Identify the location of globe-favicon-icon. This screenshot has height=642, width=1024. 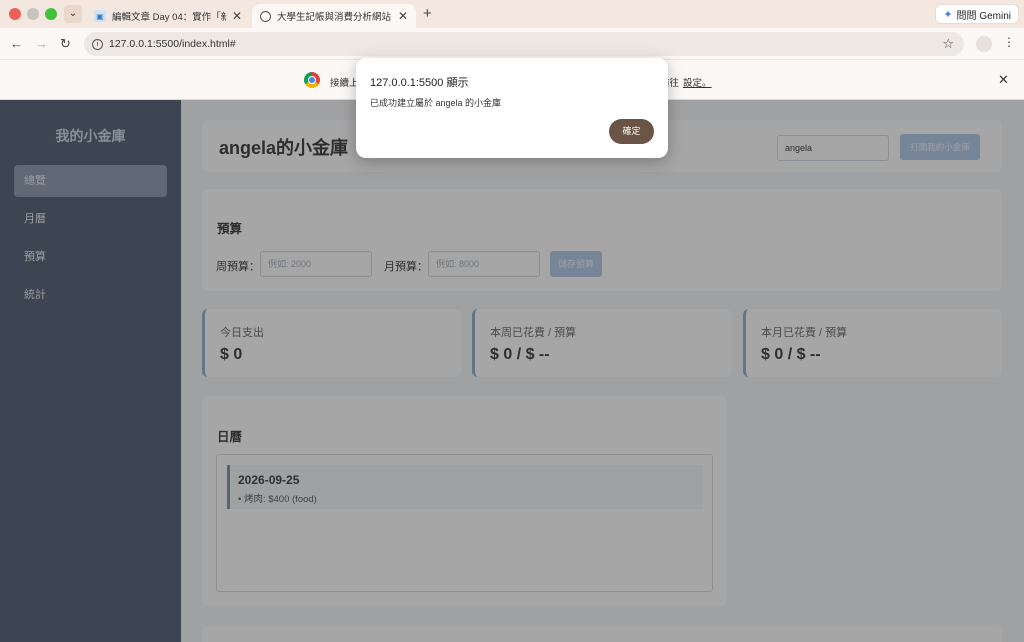
(265, 16).